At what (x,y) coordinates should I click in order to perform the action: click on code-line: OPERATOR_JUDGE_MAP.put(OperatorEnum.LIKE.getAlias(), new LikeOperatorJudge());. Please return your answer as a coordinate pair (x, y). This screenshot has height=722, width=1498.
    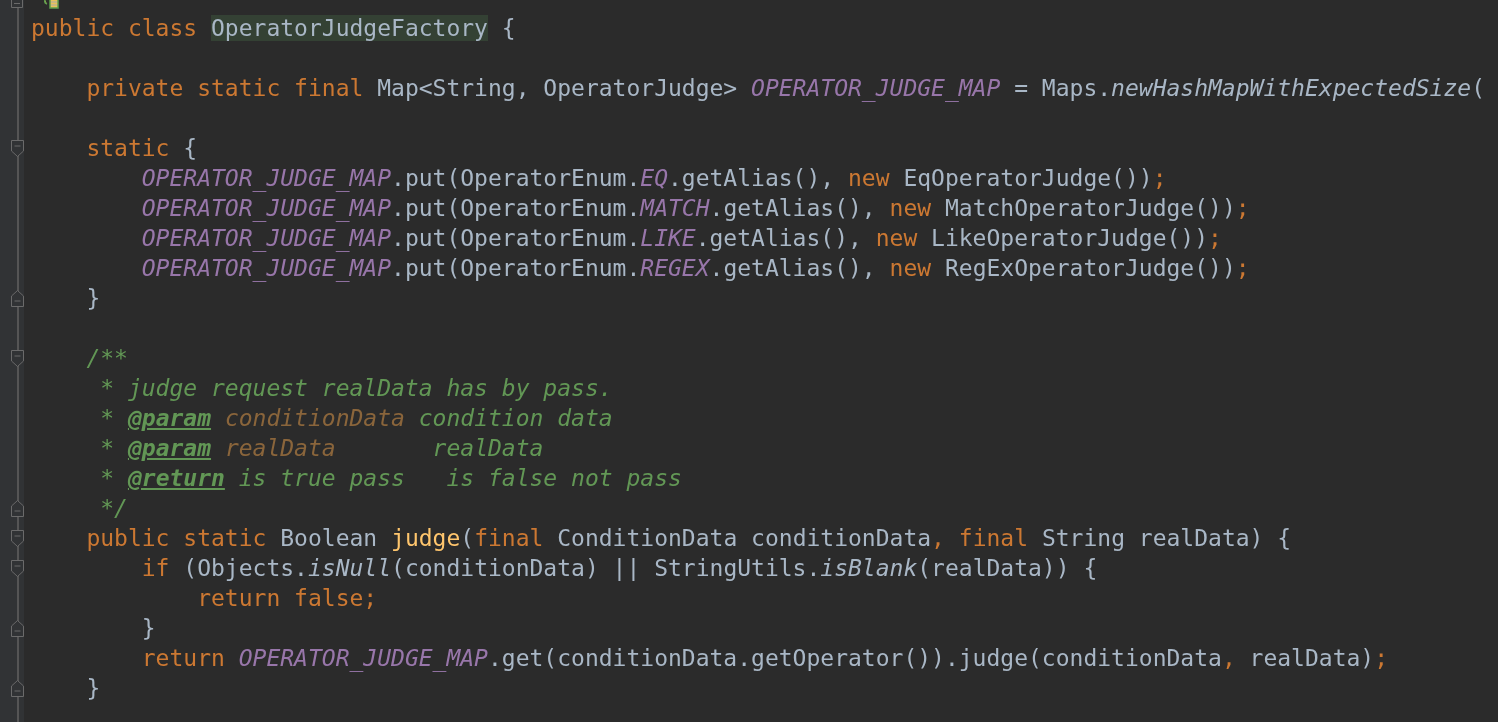
    Looking at the image, I should click on (681, 238).